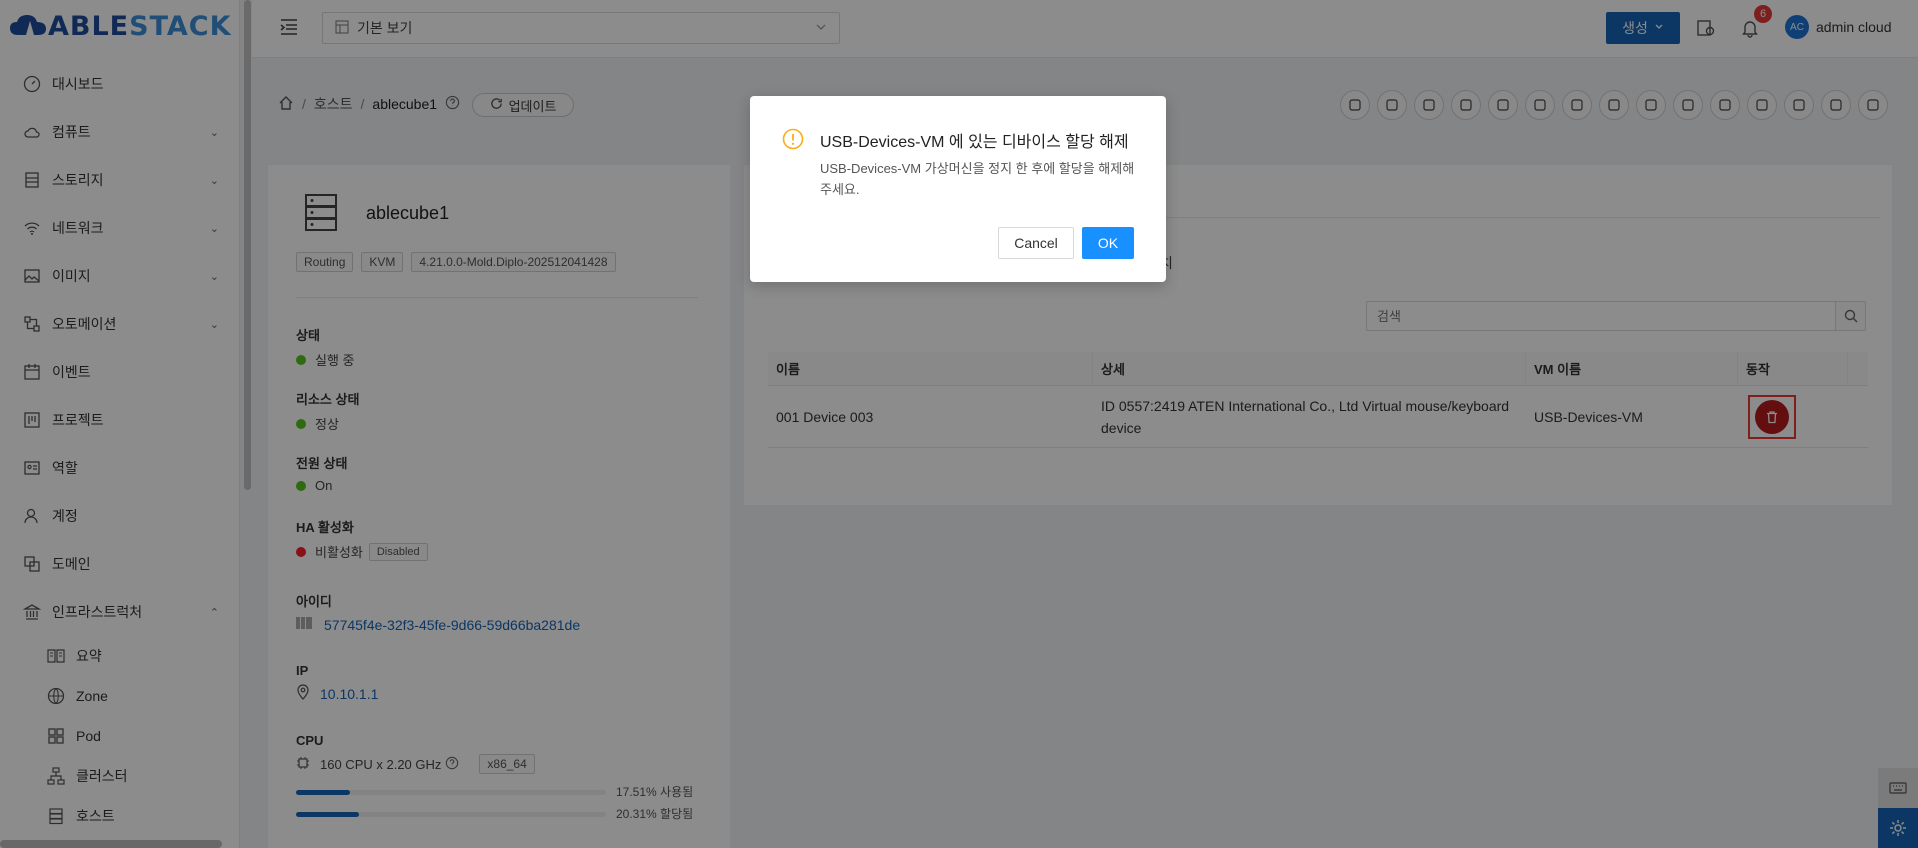 The width and height of the screenshot is (1918, 848). What do you see at coordinates (974, 142) in the screenshot?
I see `modal-title: USB-Devices-VM 에 있는 디바이스 할당 해제` at bounding box center [974, 142].